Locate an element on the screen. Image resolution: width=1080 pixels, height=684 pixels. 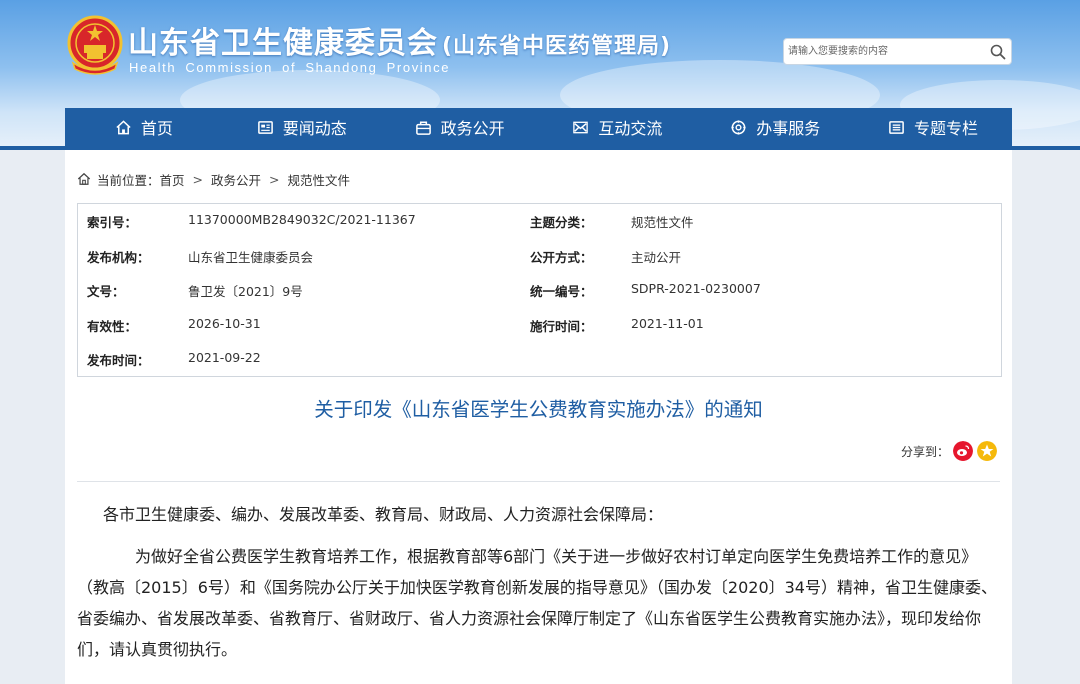
gov-icon is located at coordinates (423, 128).